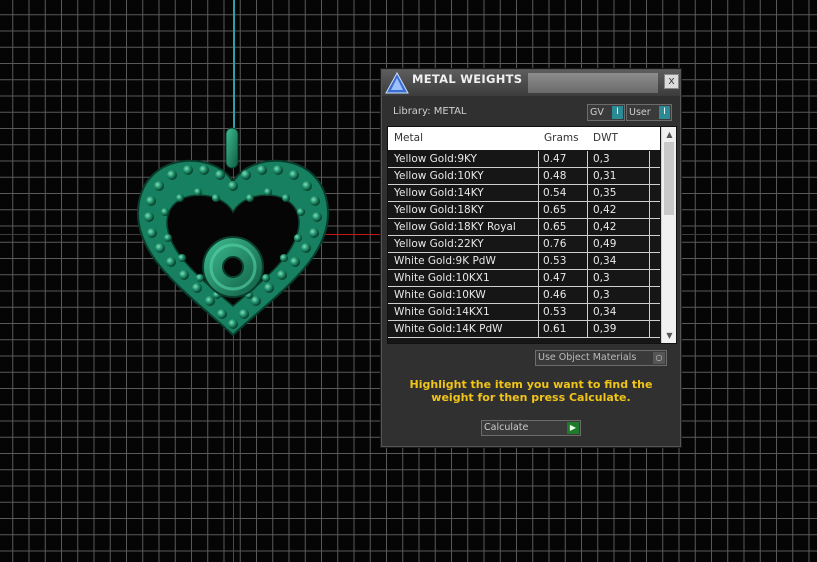 Image resolution: width=817 pixels, height=562 pixels. What do you see at coordinates (524, 244) in the screenshot?
I see `table-row: Yellow Gold:22KY 0.76 0,49` at bounding box center [524, 244].